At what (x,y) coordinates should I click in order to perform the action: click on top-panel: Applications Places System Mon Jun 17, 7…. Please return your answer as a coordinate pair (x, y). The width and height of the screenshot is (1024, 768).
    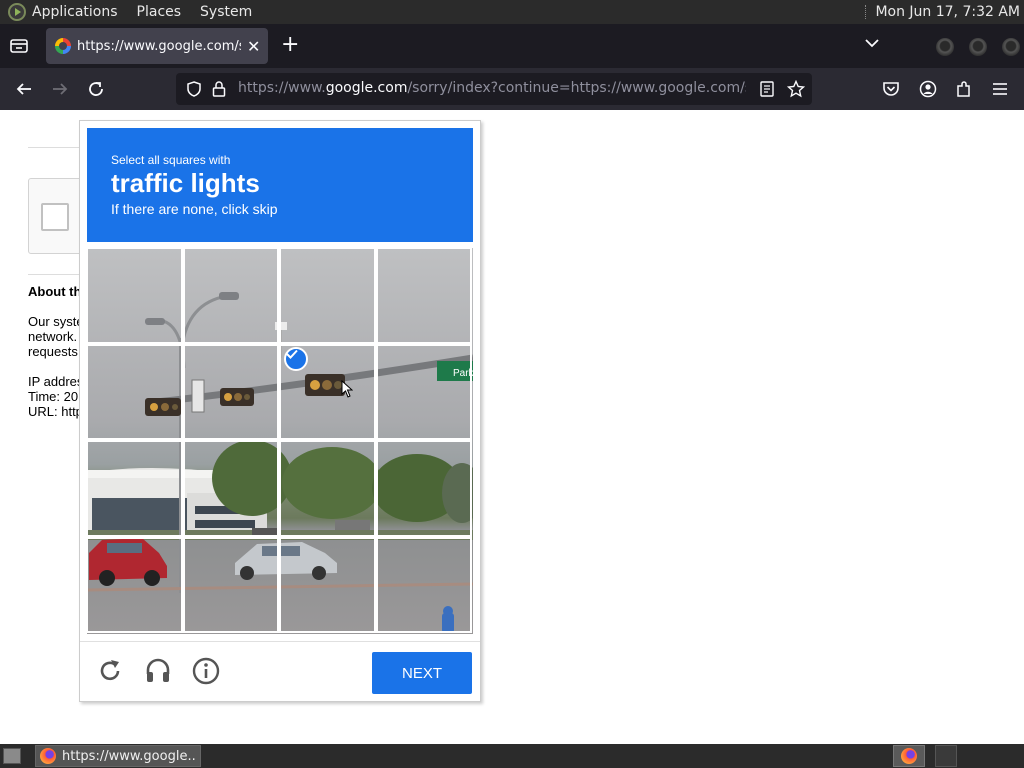
    Looking at the image, I should click on (512, 12).